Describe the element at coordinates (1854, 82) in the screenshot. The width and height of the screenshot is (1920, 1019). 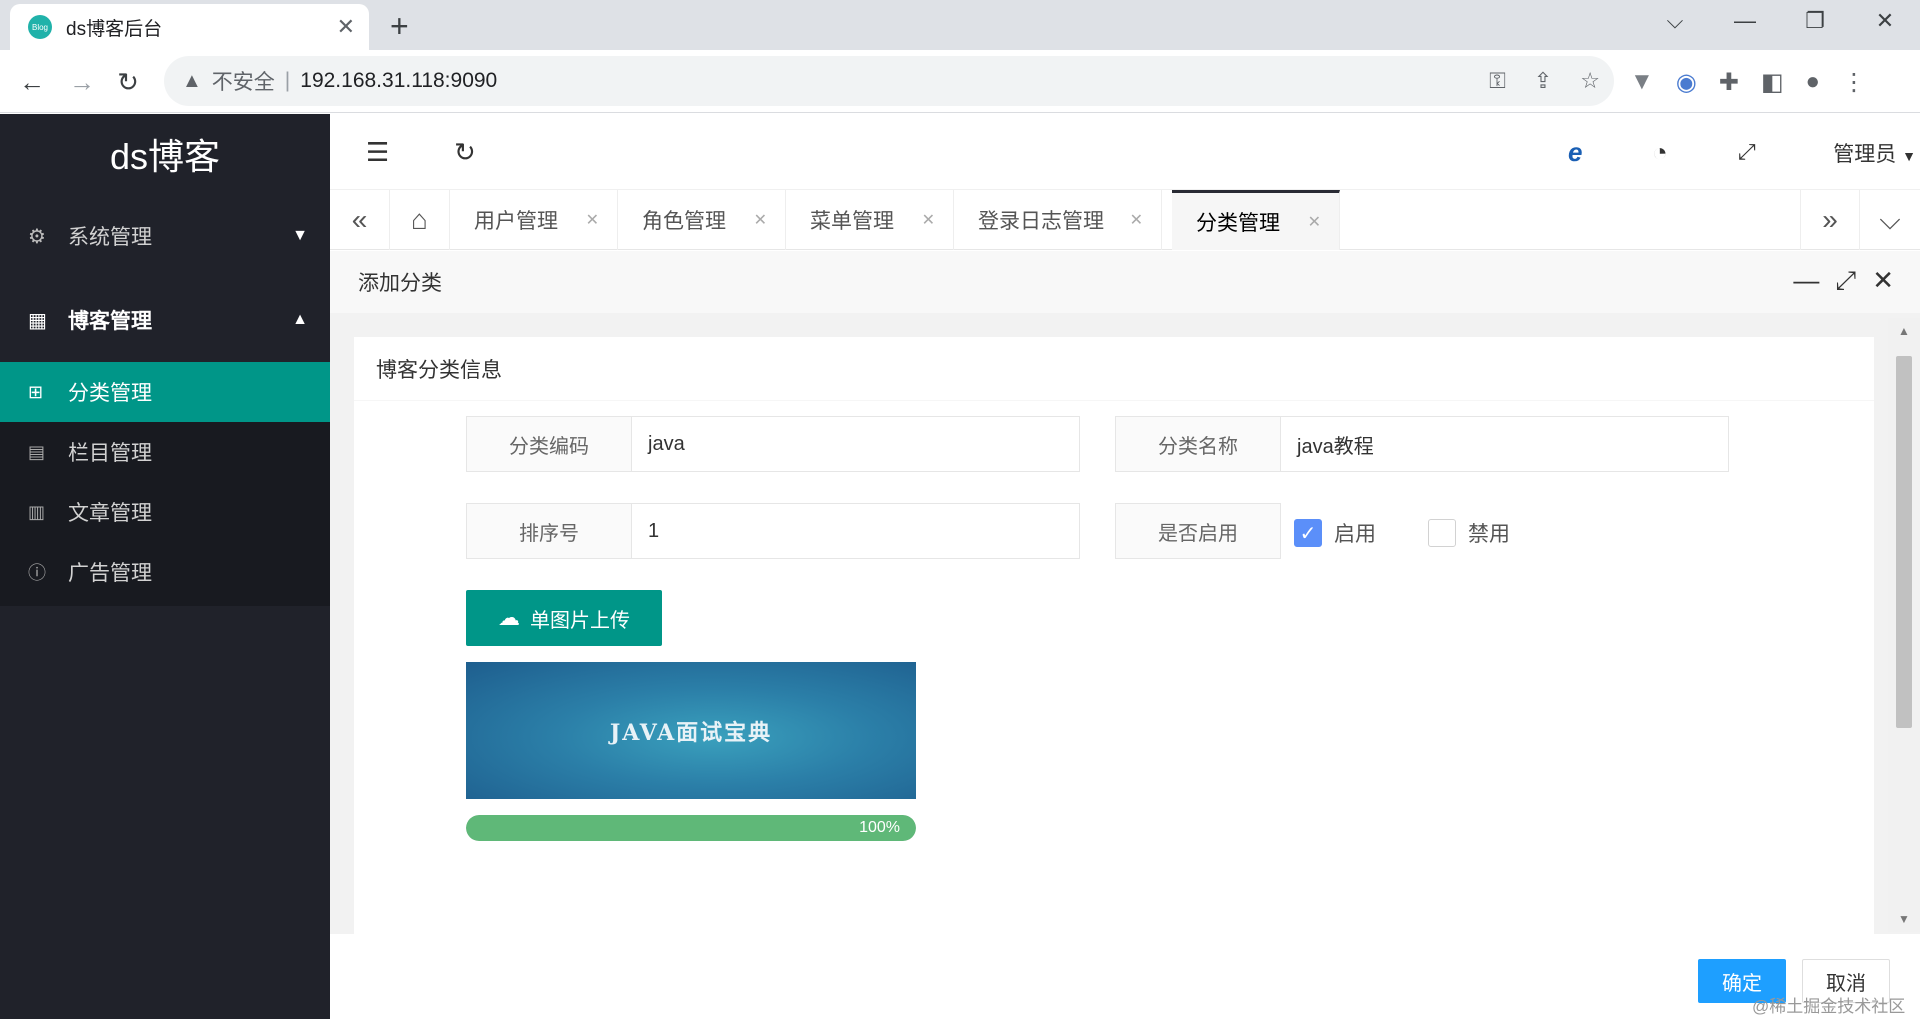
I see `more-menu-icon: ⋮` at that location.